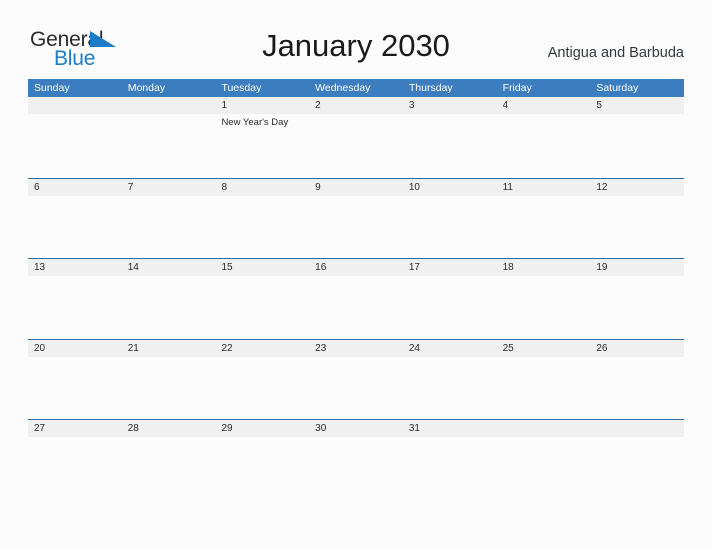 The height and width of the screenshot is (550, 712). Describe the element at coordinates (637, 348) in the screenshot. I see `calendar-day-cell: 26` at that location.